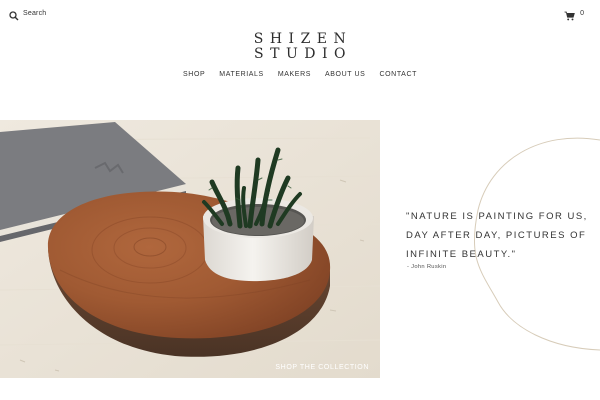 This screenshot has height=400, width=600. I want to click on top-bar: Search 0, so click(300, 13).